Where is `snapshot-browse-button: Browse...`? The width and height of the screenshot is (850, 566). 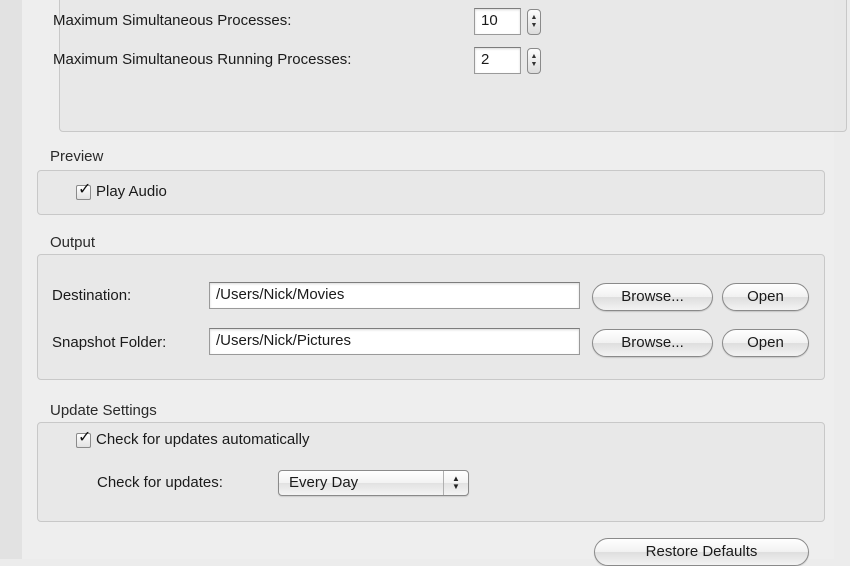
snapshot-browse-button: Browse... is located at coordinates (652, 343).